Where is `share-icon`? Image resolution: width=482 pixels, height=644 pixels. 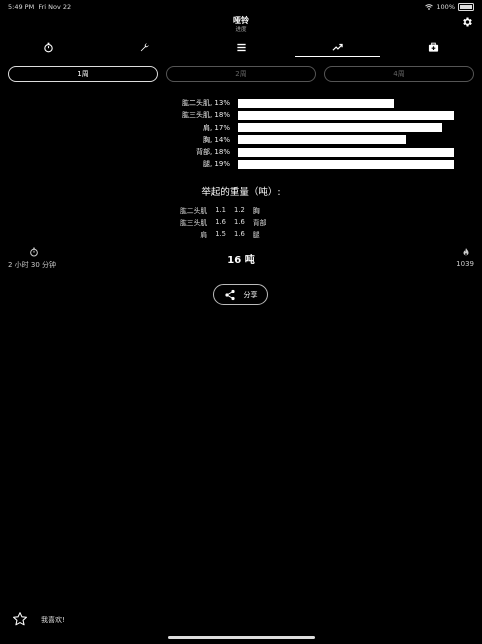 share-icon is located at coordinates (229, 294).